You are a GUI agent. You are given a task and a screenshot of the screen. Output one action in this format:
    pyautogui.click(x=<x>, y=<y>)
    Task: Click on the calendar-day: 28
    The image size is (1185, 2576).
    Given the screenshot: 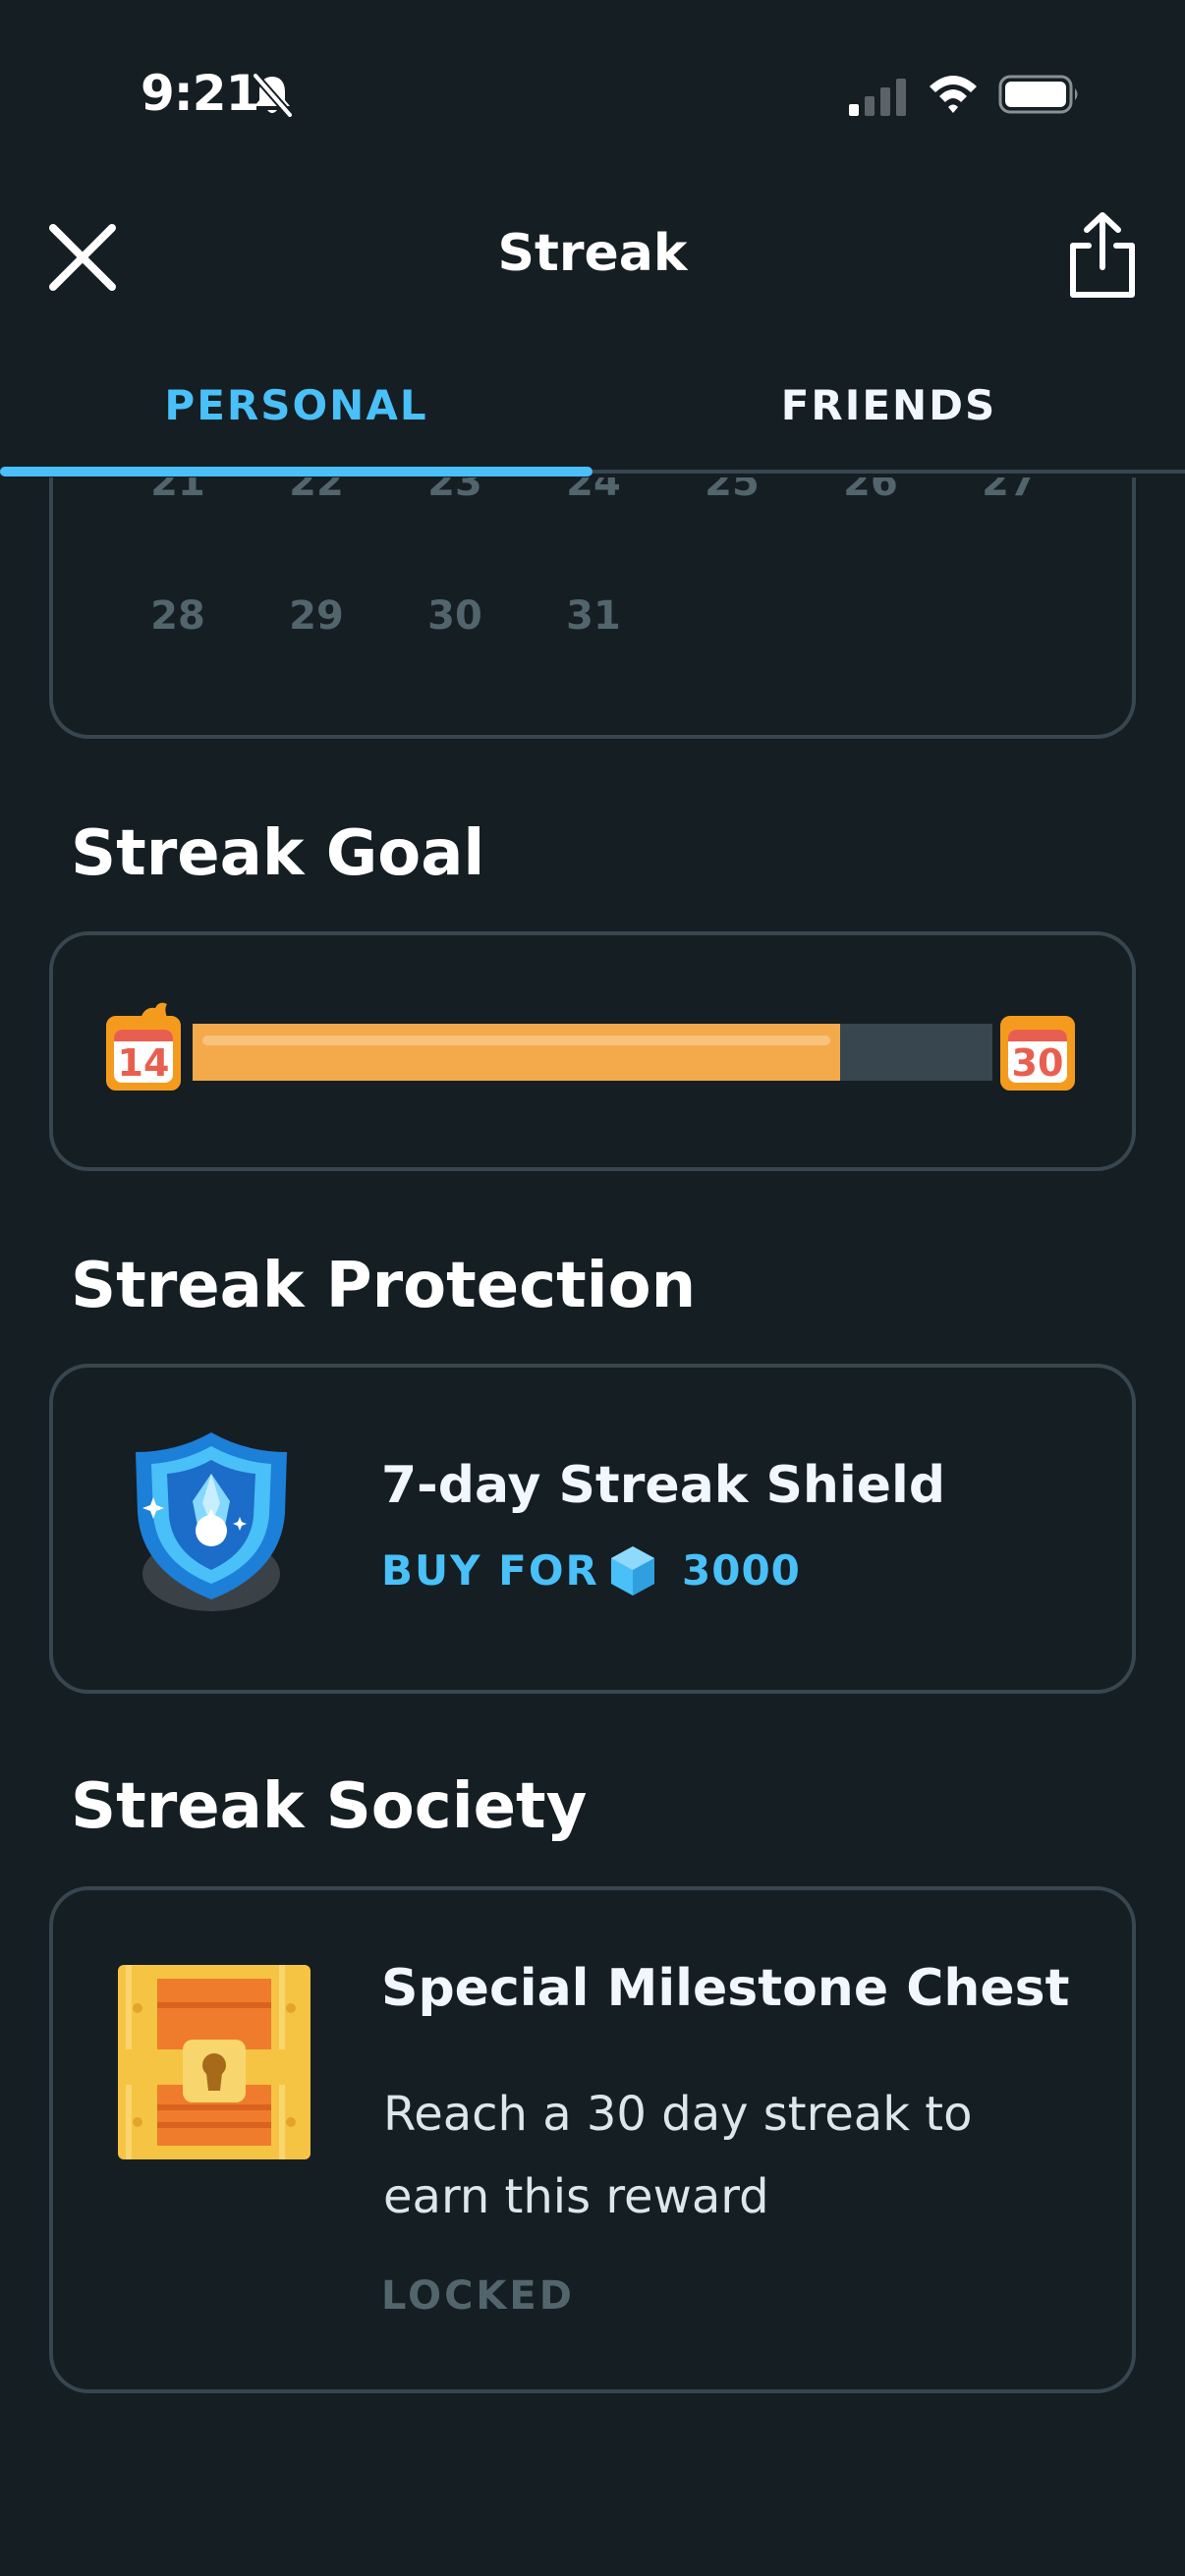 What is the action you would take?
    pyautogui.click(x=178, y=616)
    